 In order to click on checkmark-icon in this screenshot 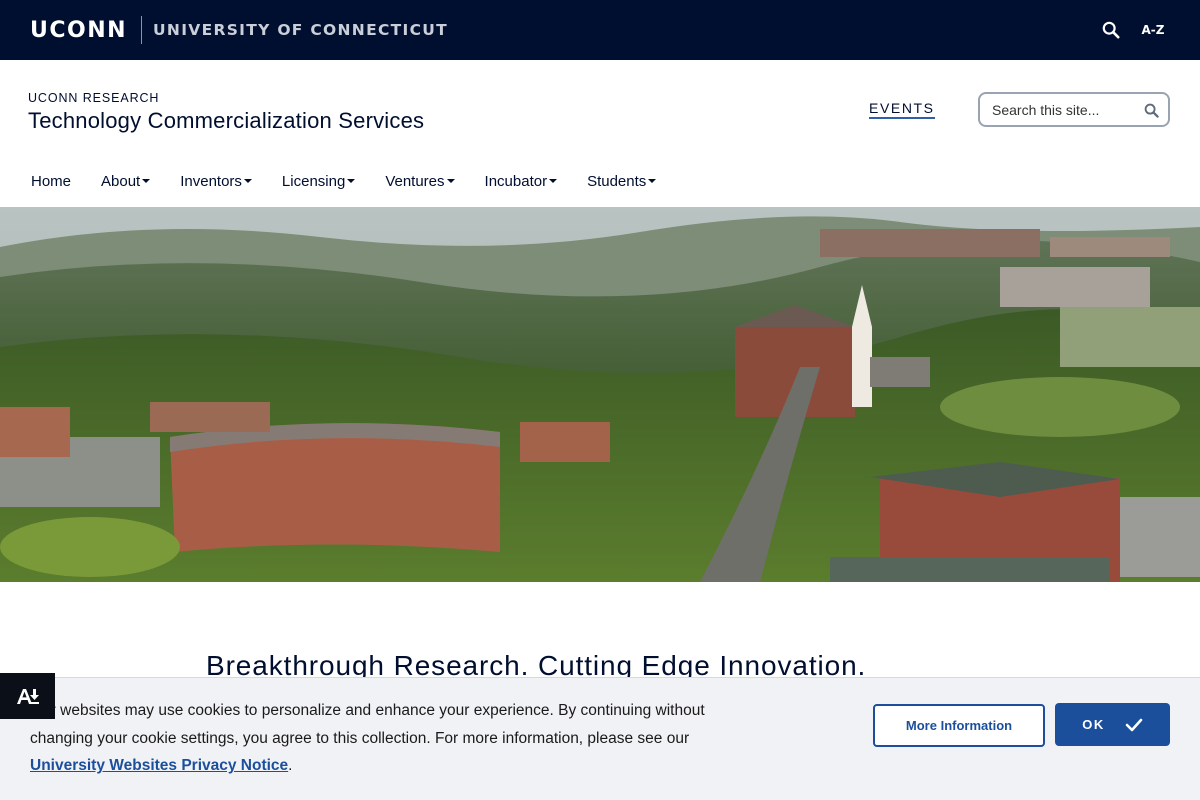, I will do `click(1134, 724)`.